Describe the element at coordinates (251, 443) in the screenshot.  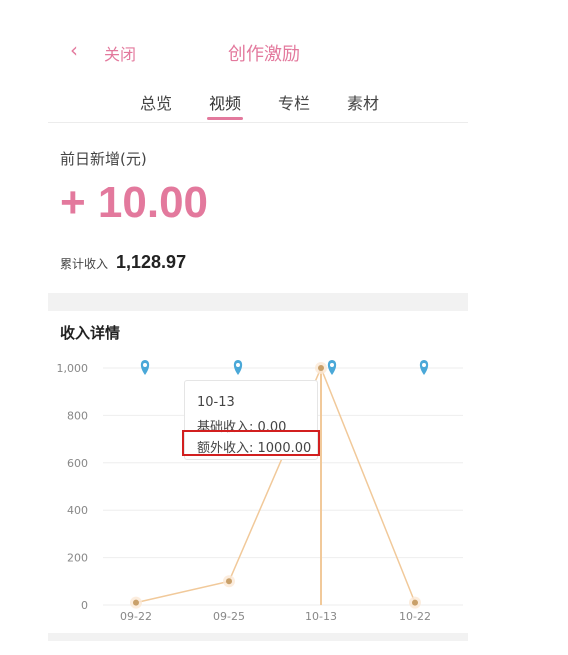
I see `highlight-box` at that location.